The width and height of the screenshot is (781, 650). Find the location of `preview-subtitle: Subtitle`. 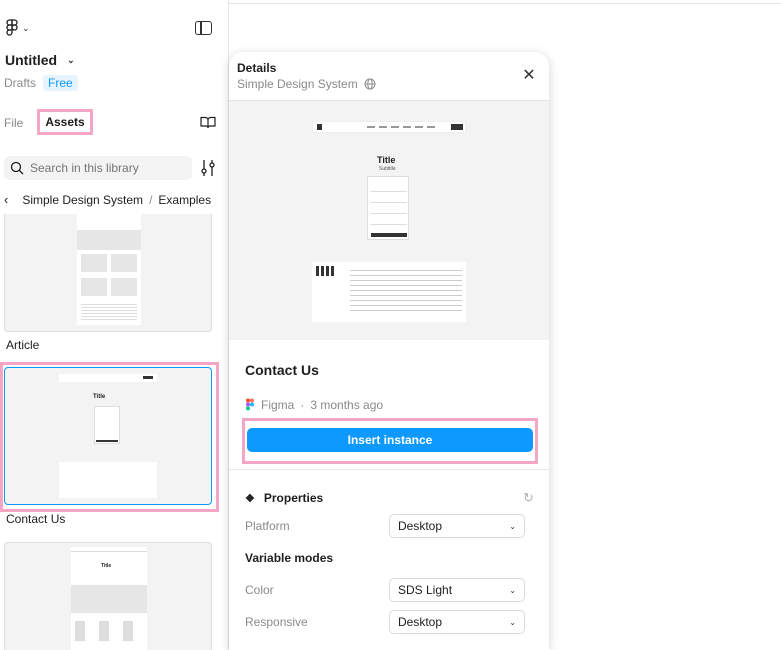

preview-subtitle: Subtitle is located at coordinates (387, 169).